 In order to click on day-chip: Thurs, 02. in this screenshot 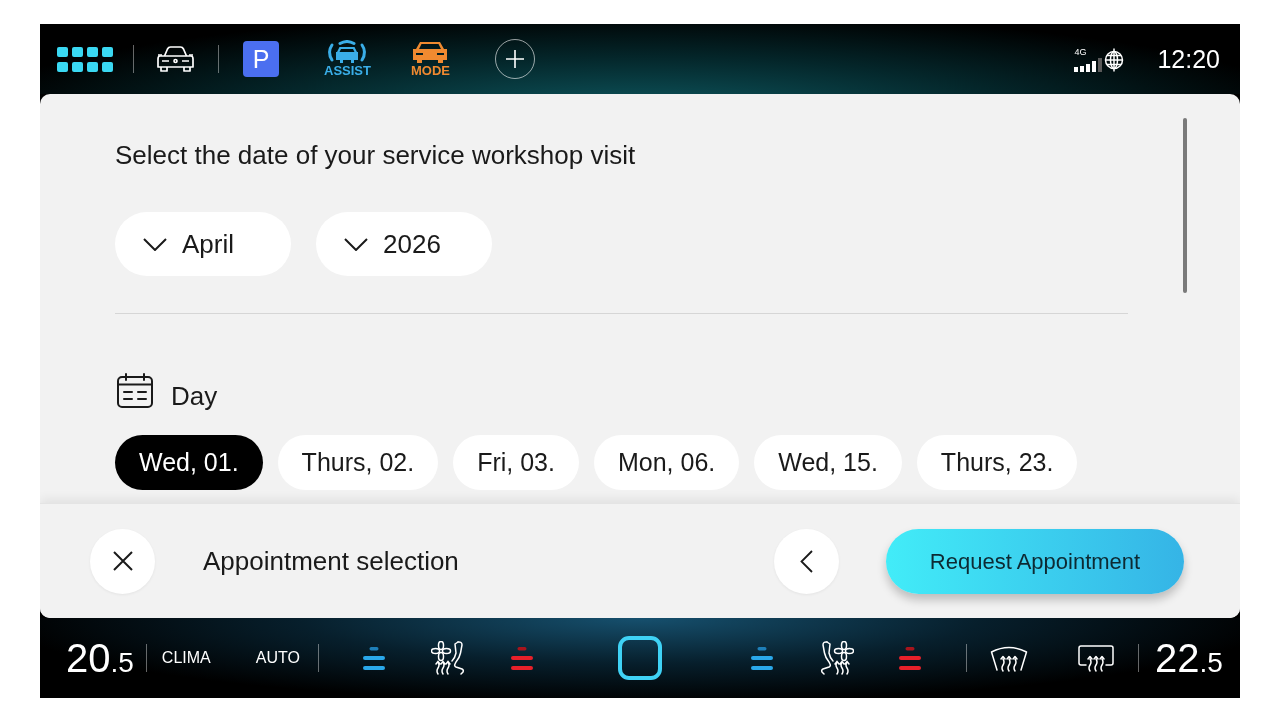, I will do `click(358, 462)`.